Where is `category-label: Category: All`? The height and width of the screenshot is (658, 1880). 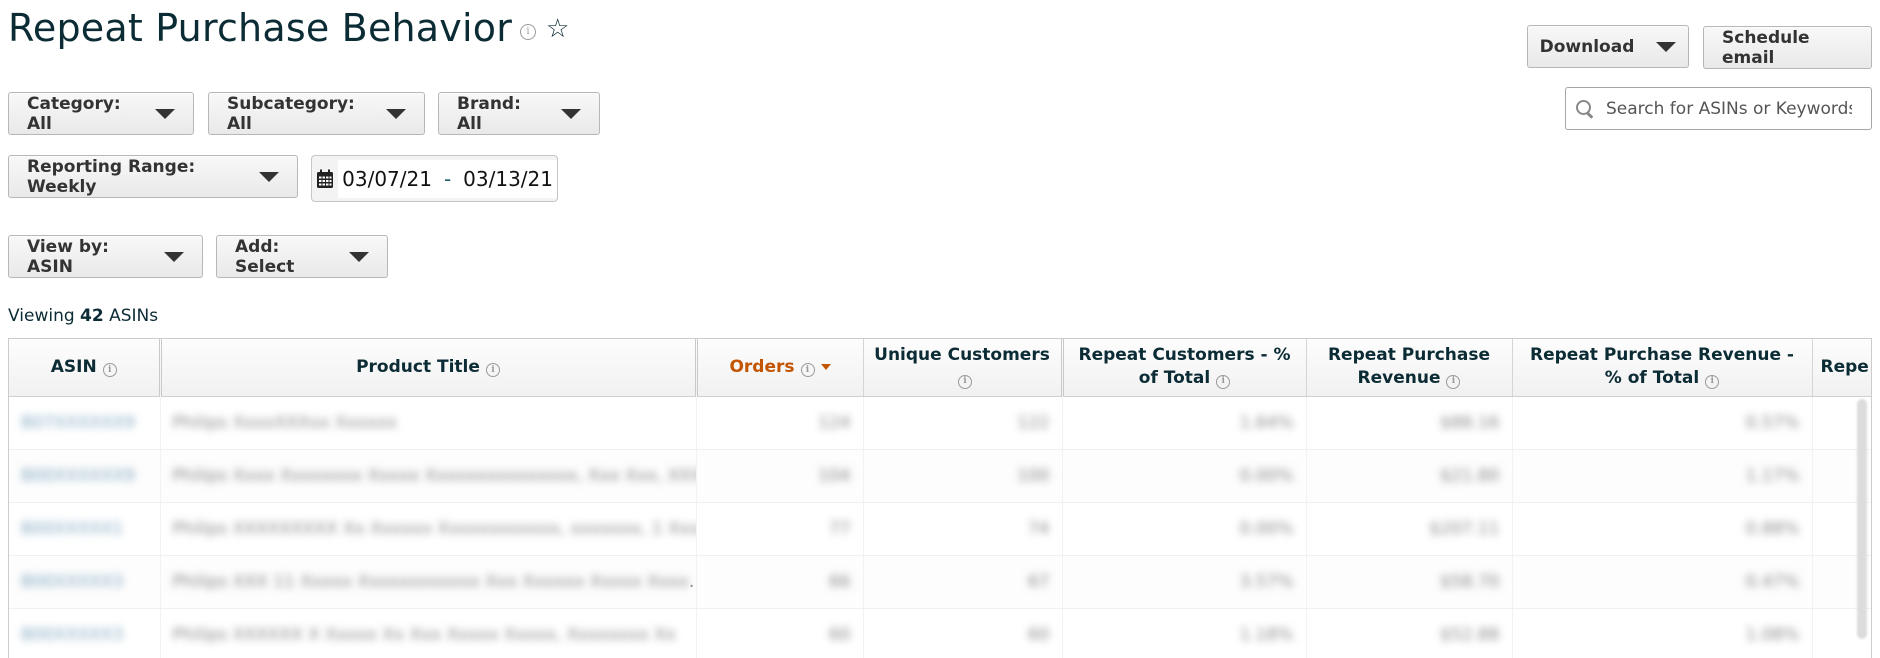
category-label: Category: All is located at coordinates (74, 113).